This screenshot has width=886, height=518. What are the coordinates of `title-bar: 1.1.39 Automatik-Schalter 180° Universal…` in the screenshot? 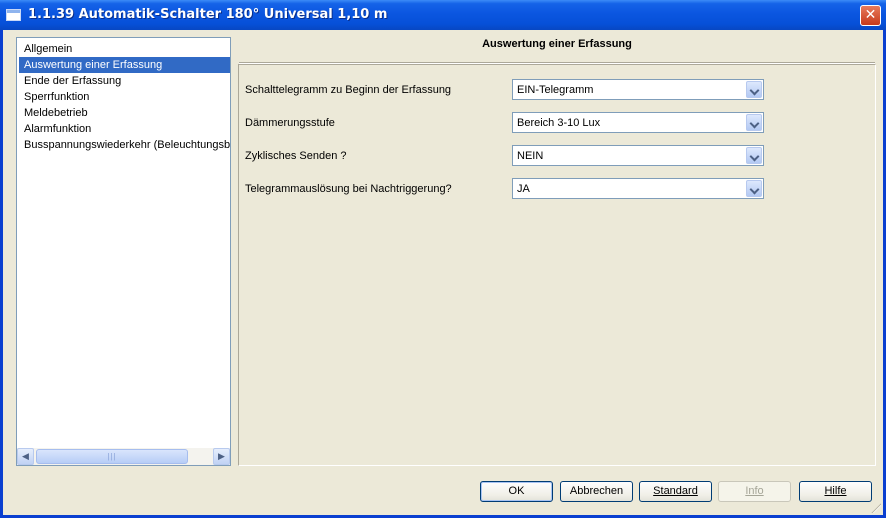 It's located at (443, 15).